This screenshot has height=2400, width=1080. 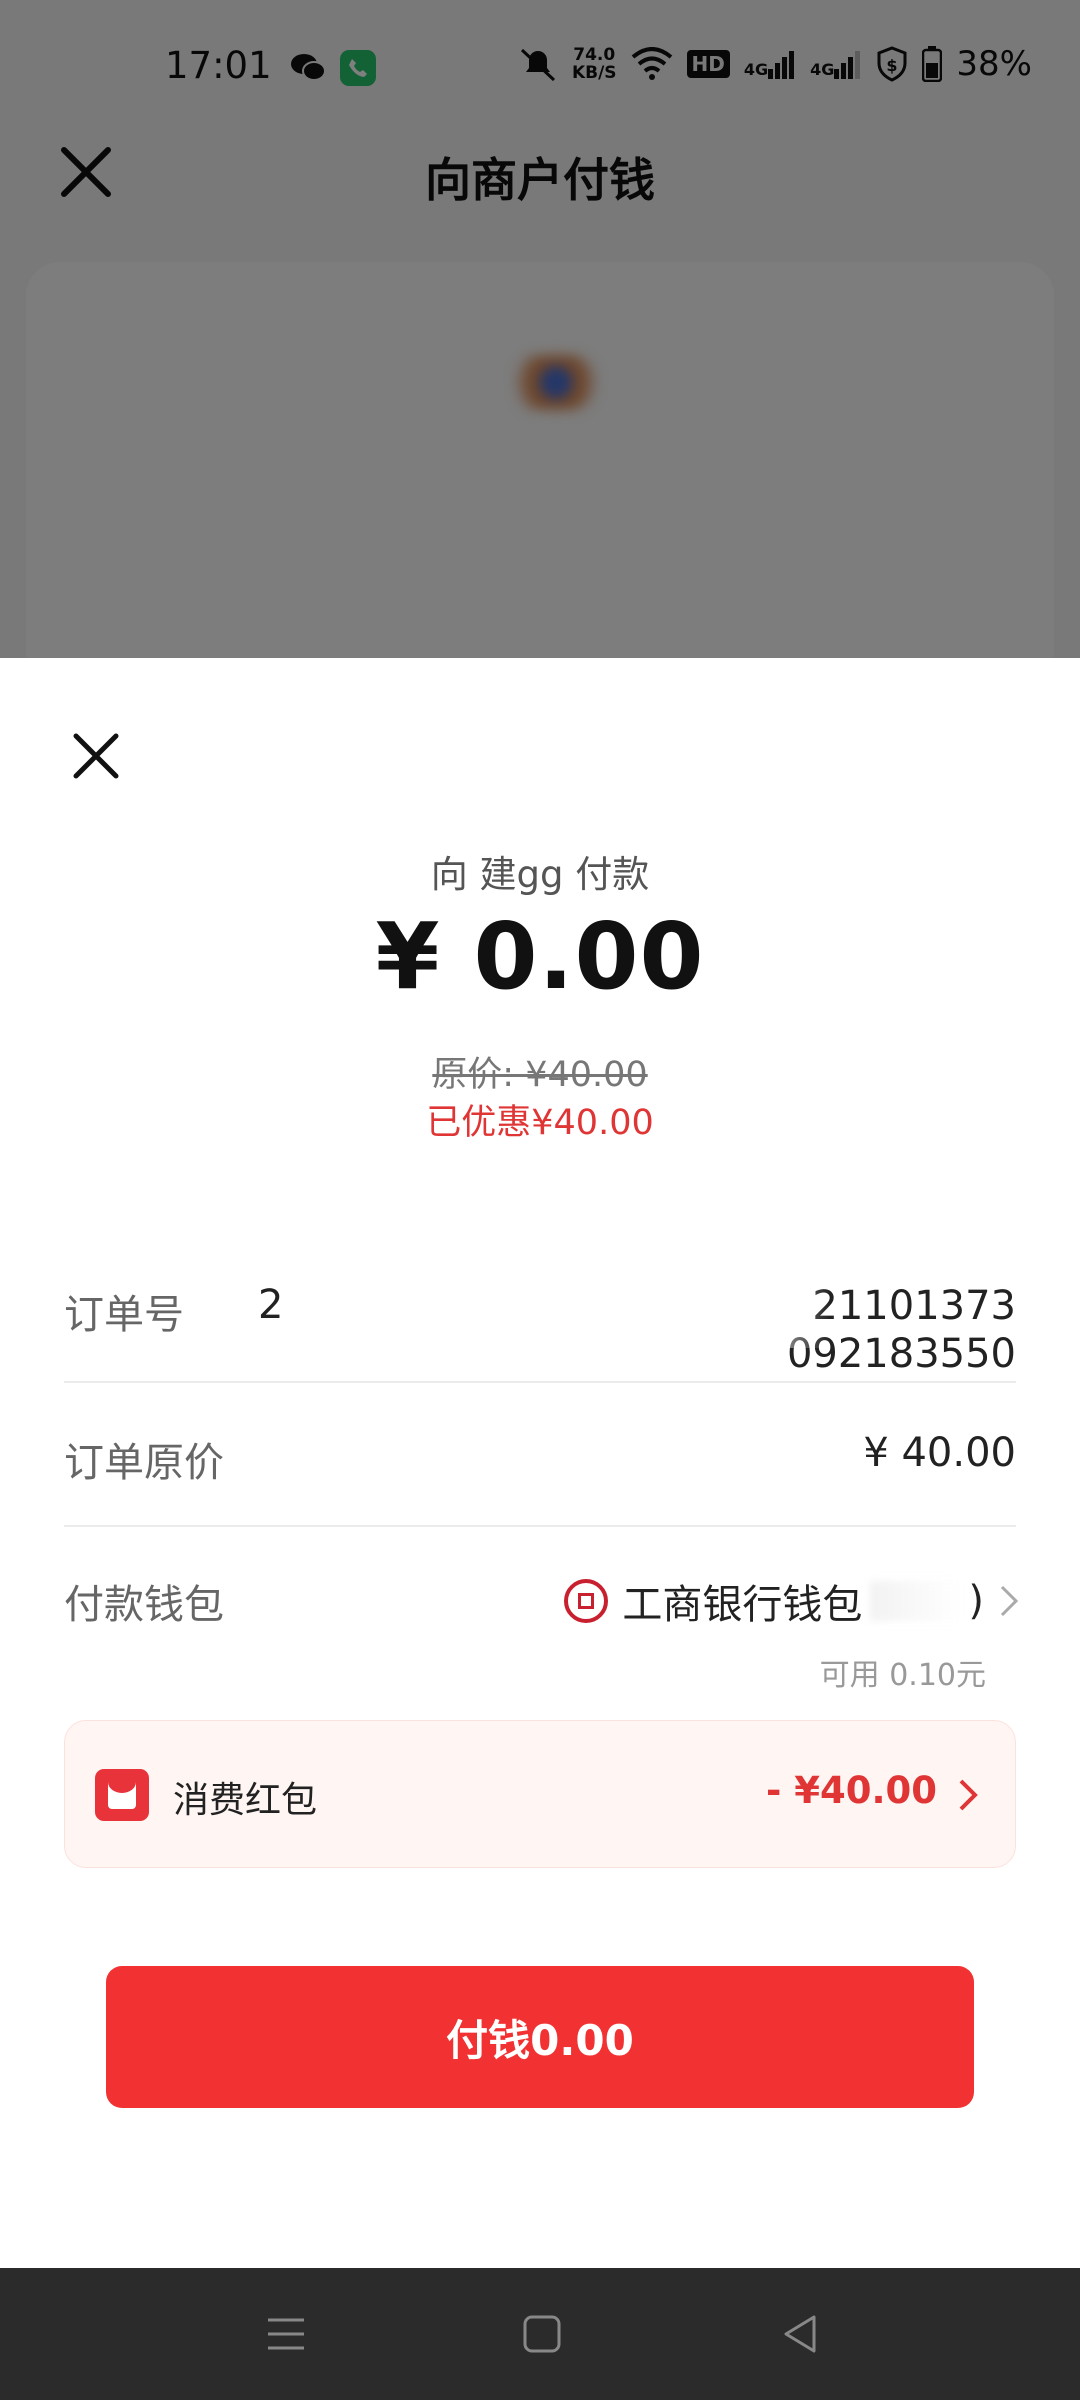 I want to click on wallet-label: 付款钱包, so click(x=144, y=1605).